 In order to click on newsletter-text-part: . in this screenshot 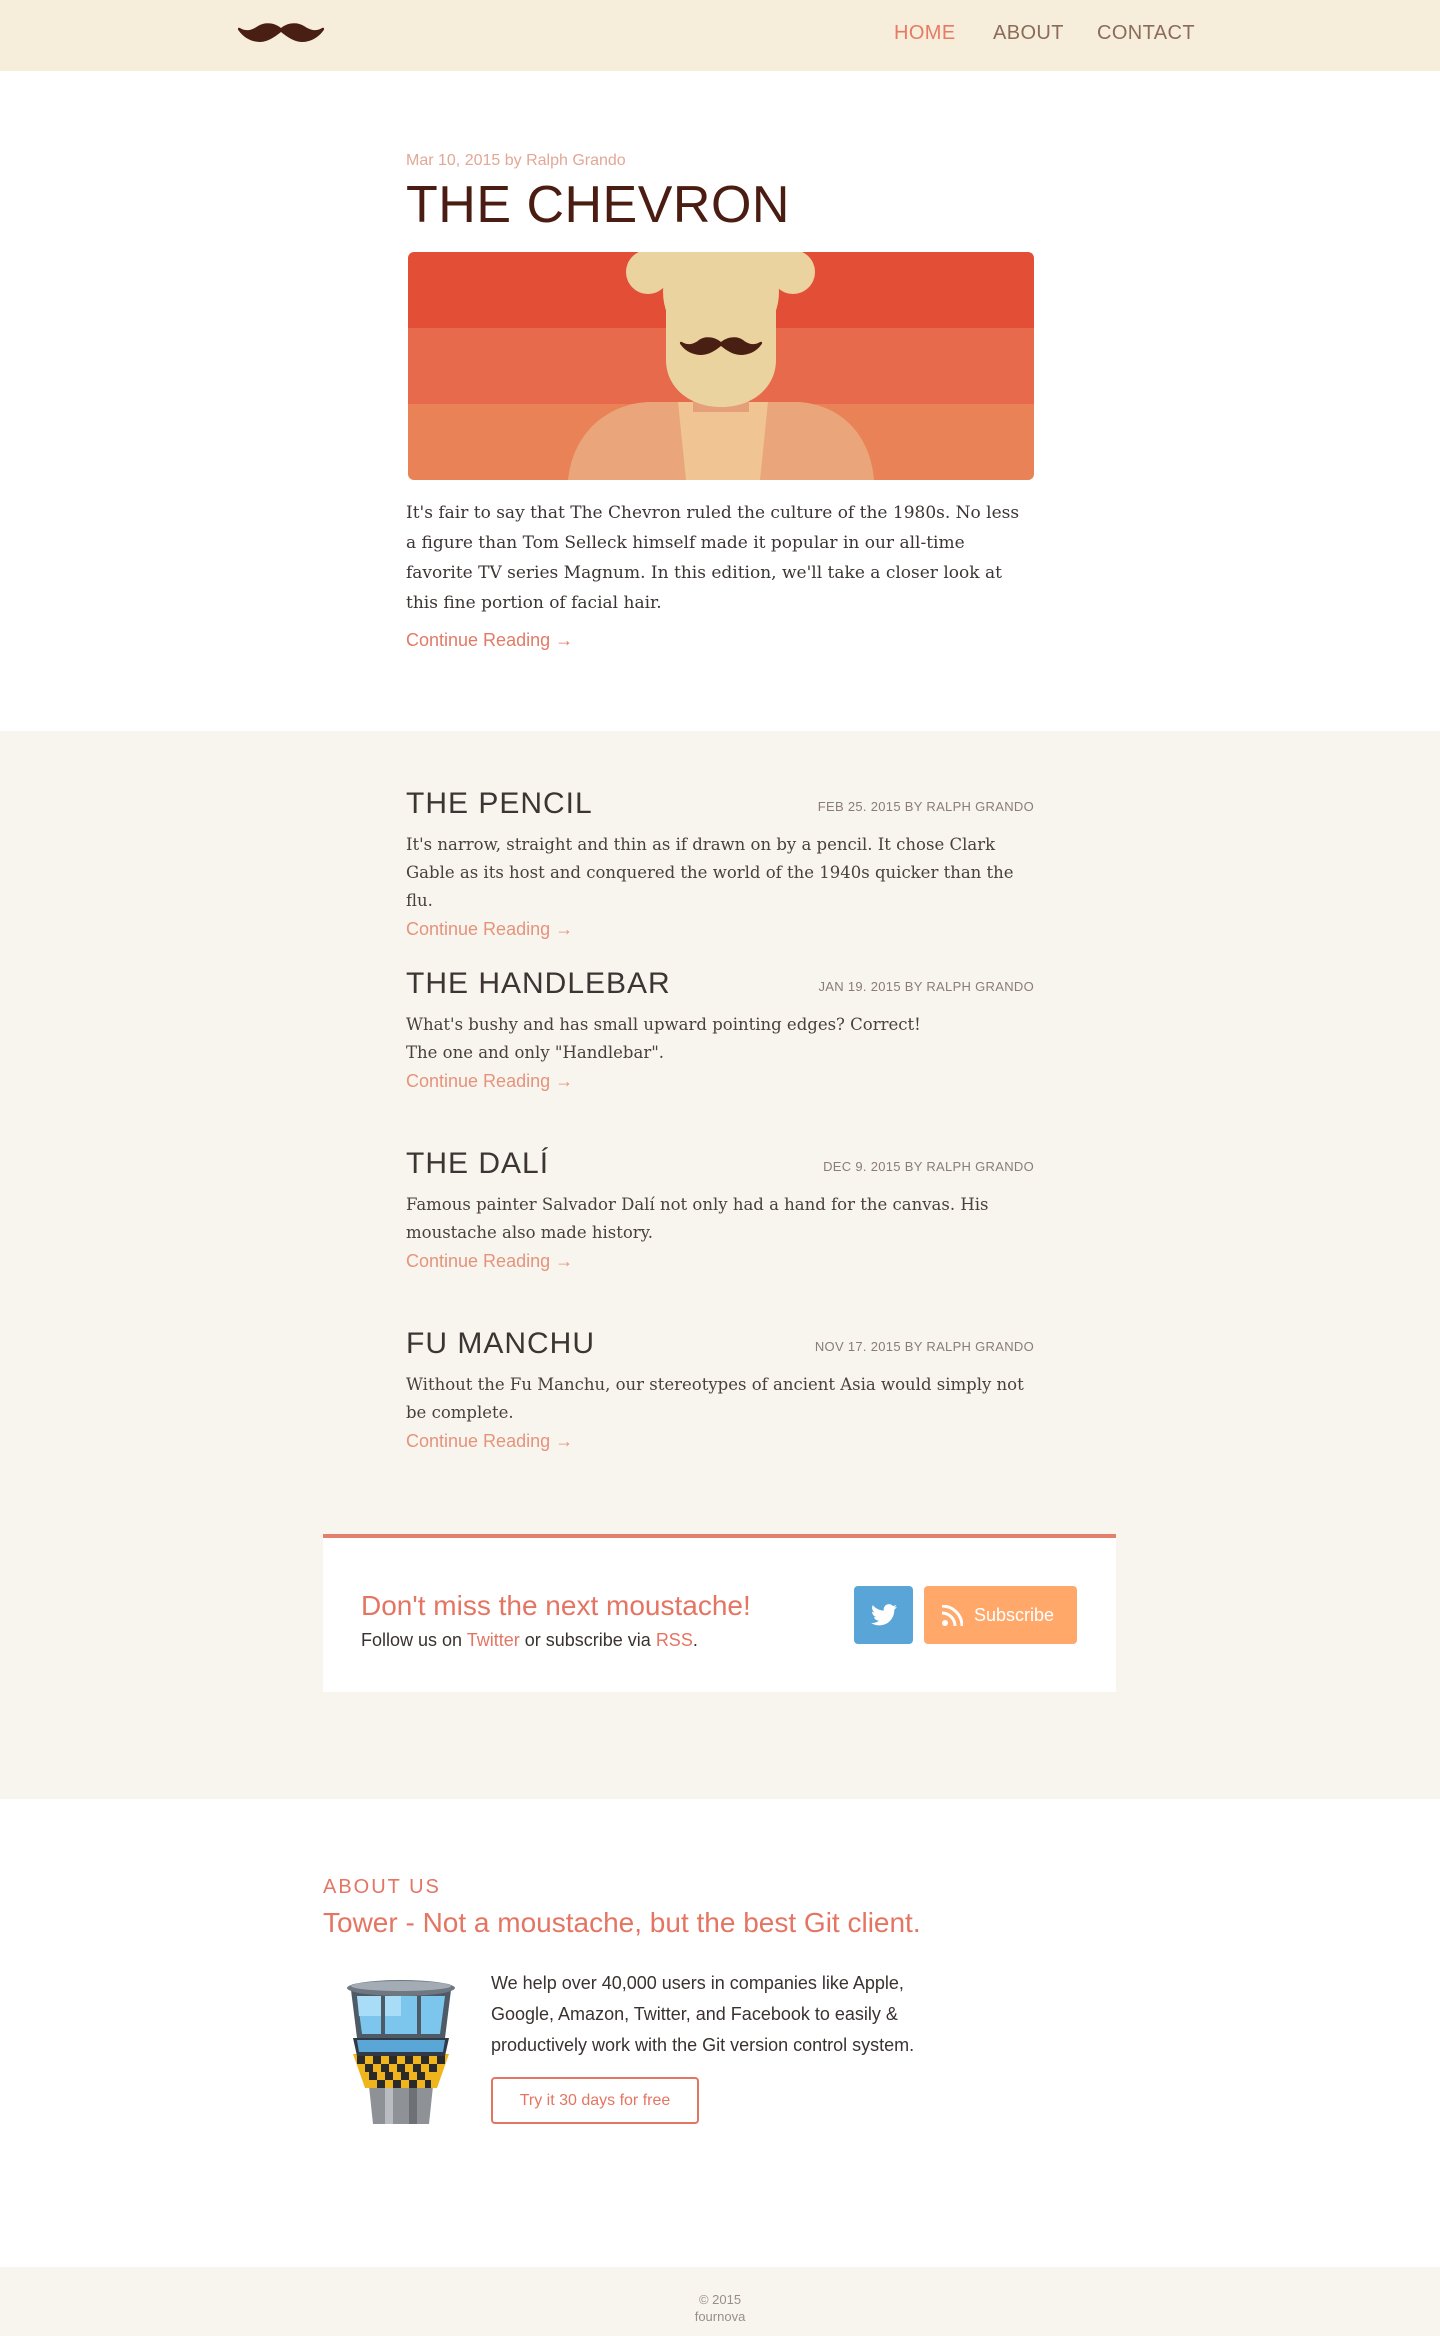, I will do `click(695, 1640)`.